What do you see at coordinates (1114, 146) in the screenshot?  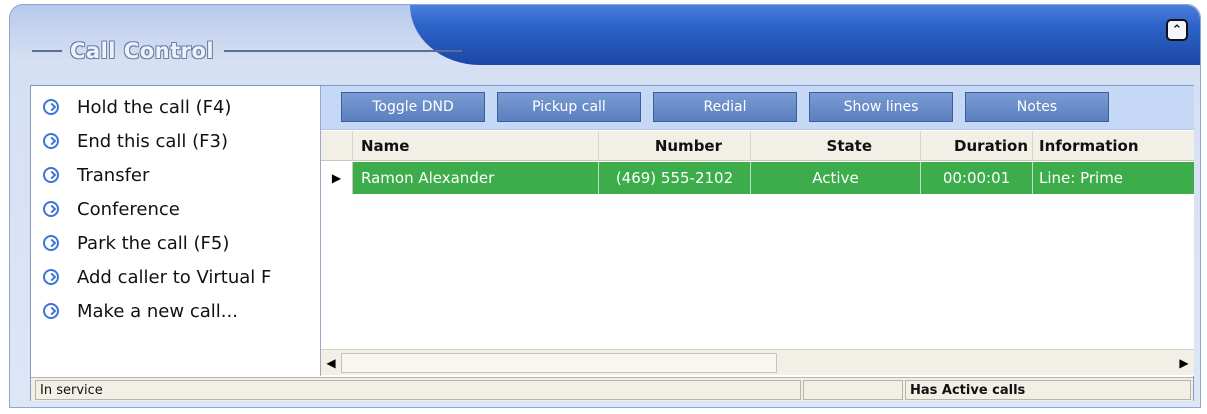 I see `column-header-information: Information` at bounding box center [1114, 146].